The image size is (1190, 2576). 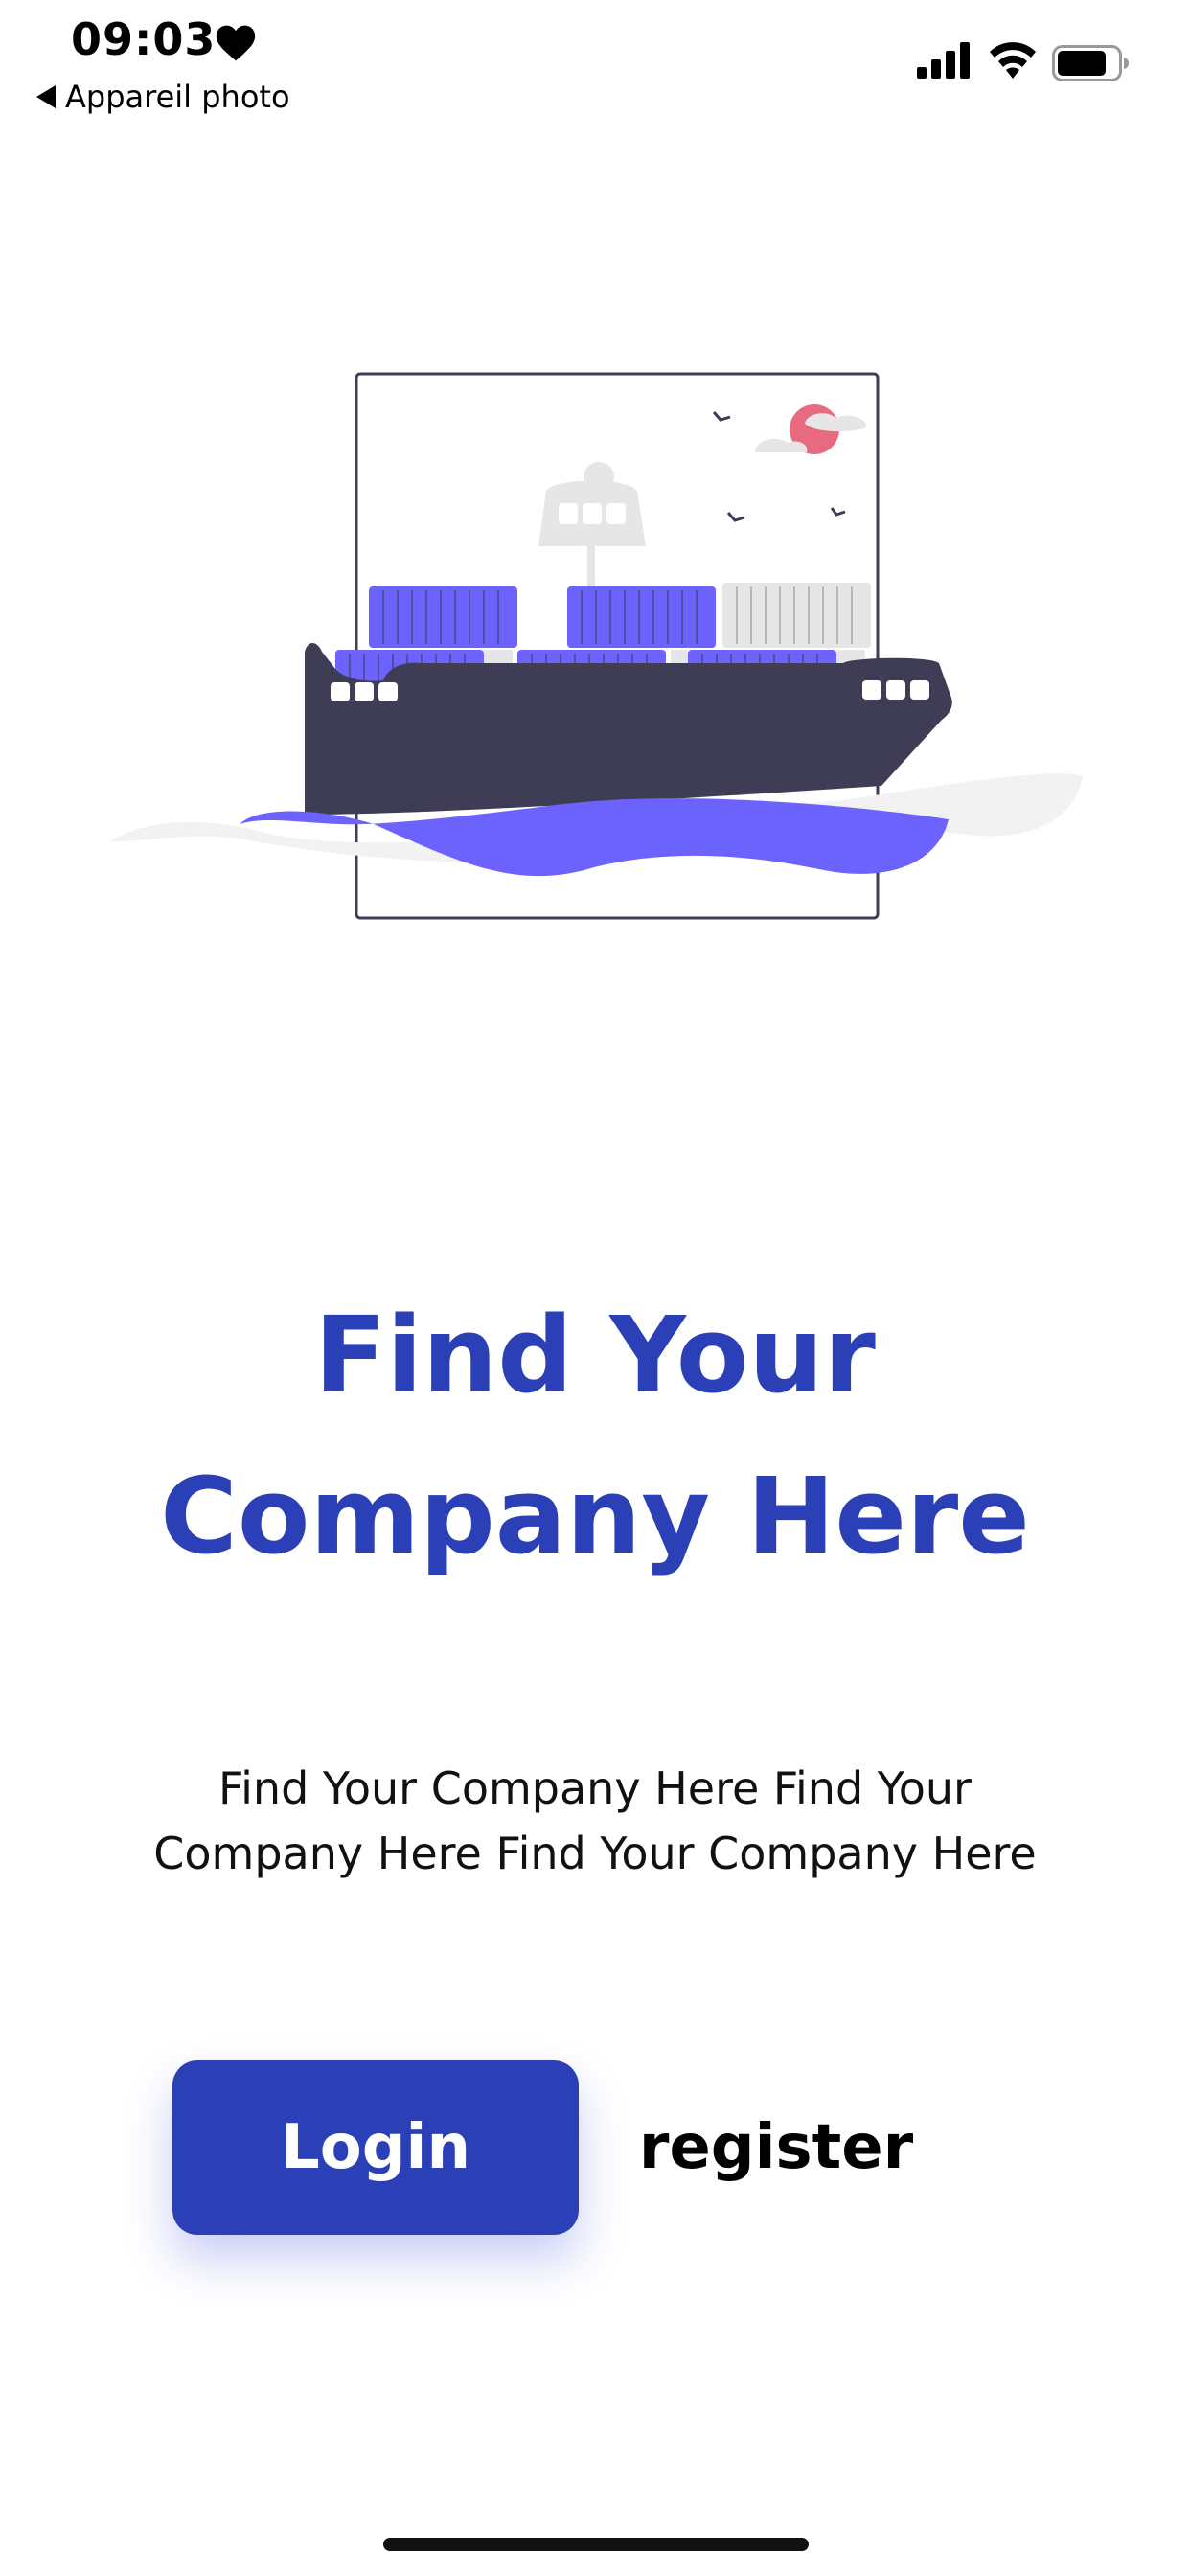 I want to click on home-indicator, so click(x=596, y=2544).